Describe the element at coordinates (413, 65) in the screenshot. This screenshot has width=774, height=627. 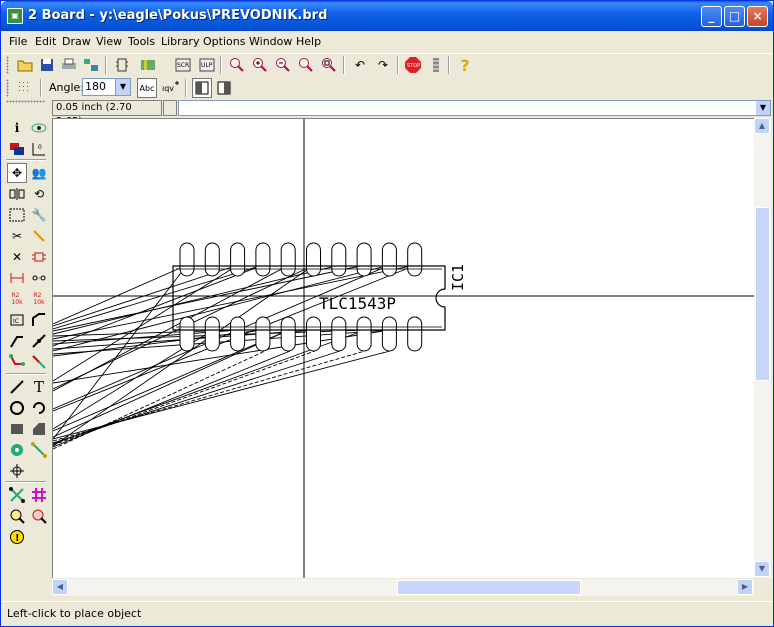
I see `stop-icon: STOP` at that location.